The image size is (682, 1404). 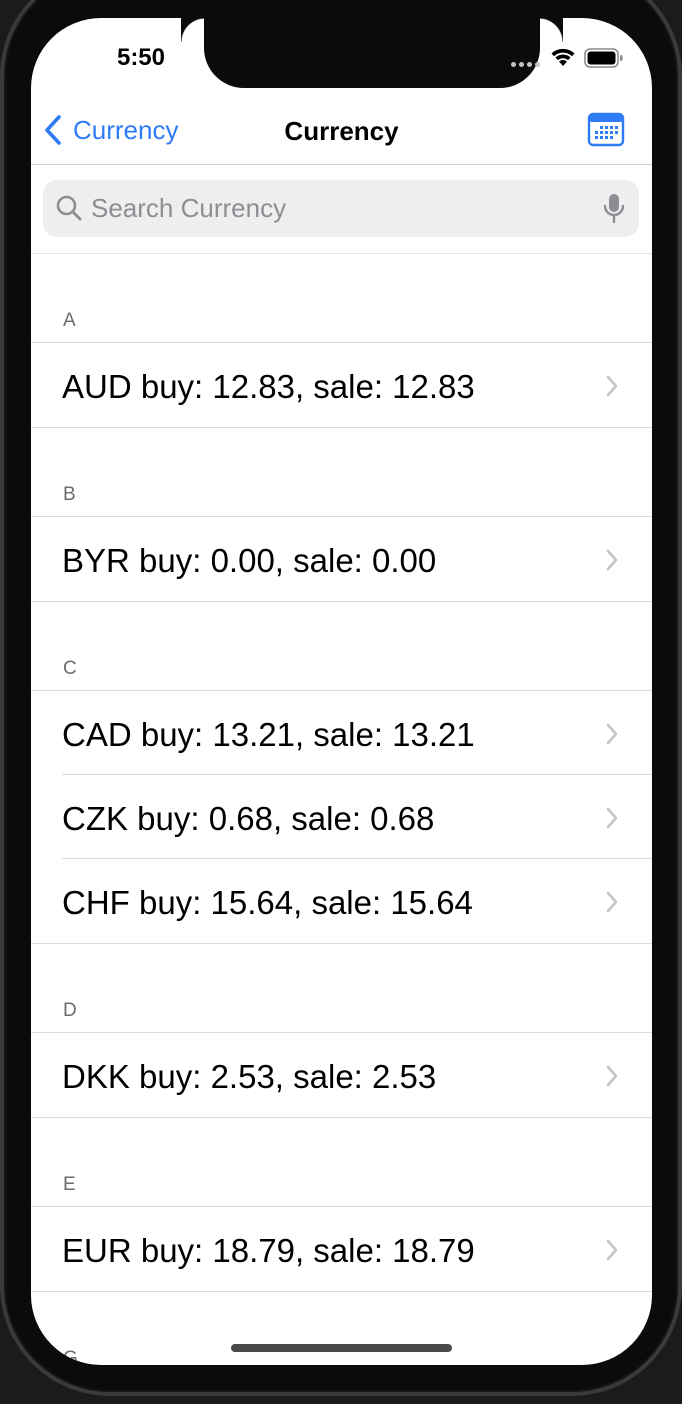 I want to click on section-d: D DKK buy: 2.53, sale: 2.53, so click(x=341, y=1031).